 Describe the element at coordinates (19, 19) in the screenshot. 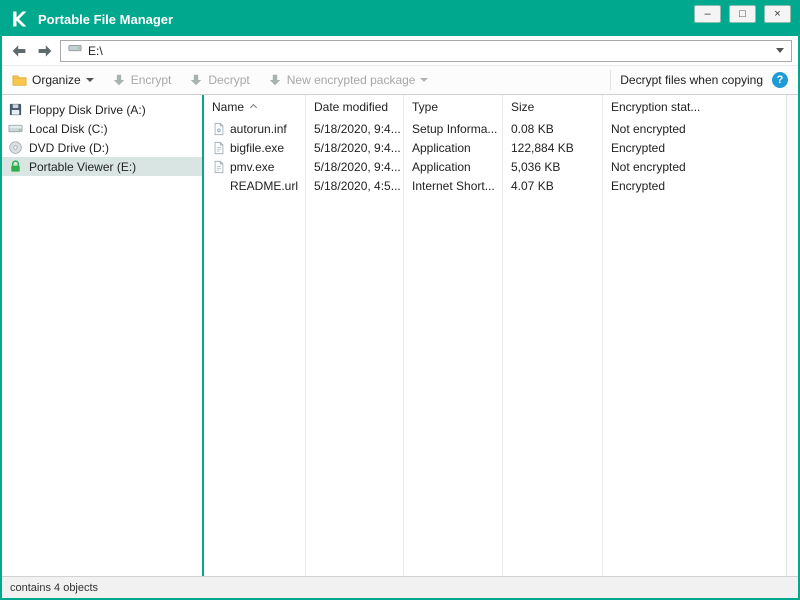

I see `kaspersky-logo-icon` at that location.